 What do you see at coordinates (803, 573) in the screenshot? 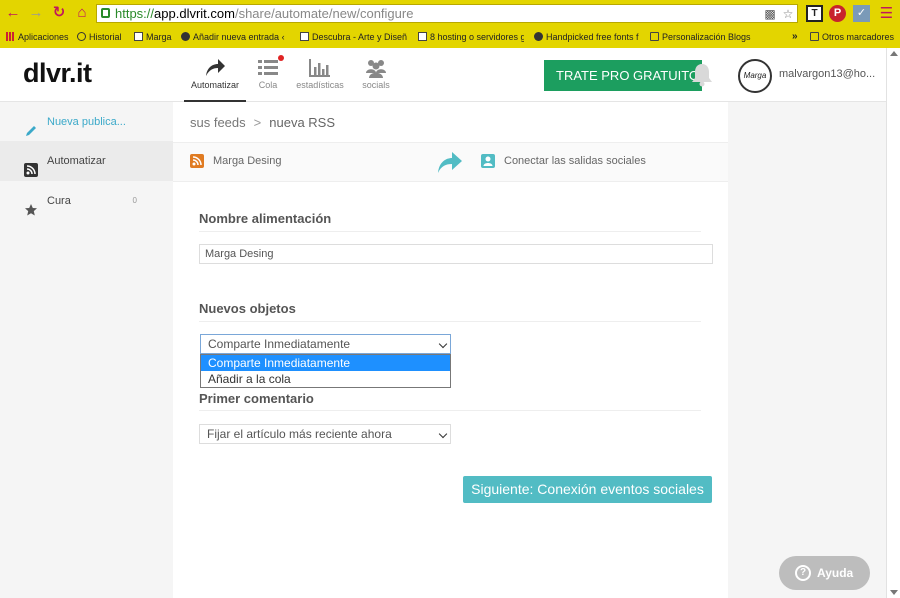
I see `help-question-icon: ?` at bounding box center [803, 573].